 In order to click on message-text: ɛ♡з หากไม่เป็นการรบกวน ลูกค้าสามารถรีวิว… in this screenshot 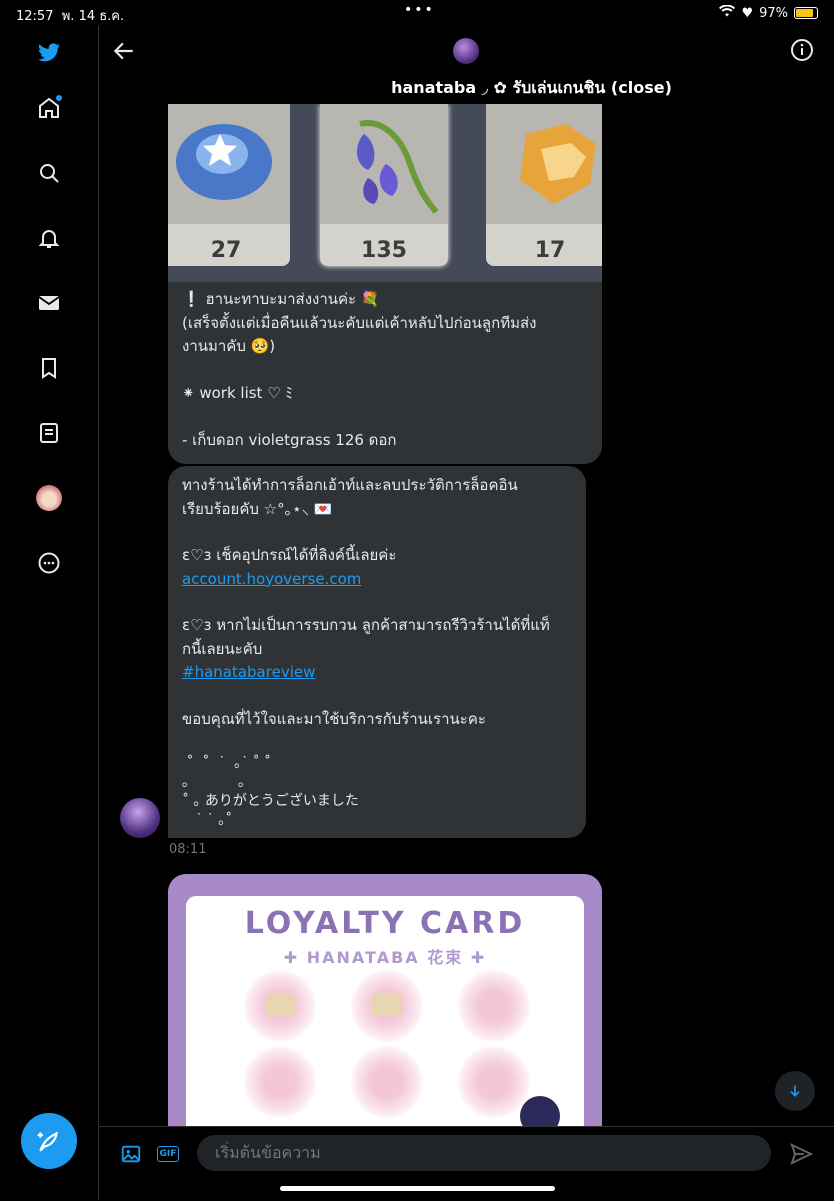, I will do `click(366, 637)`.